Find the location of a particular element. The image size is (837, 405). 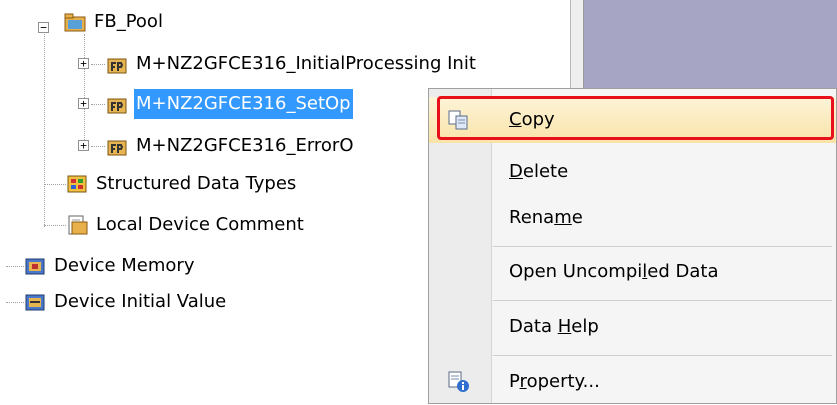

tree-node-device-initial-value: Device Initial Value is located at coordinates (126, 302).